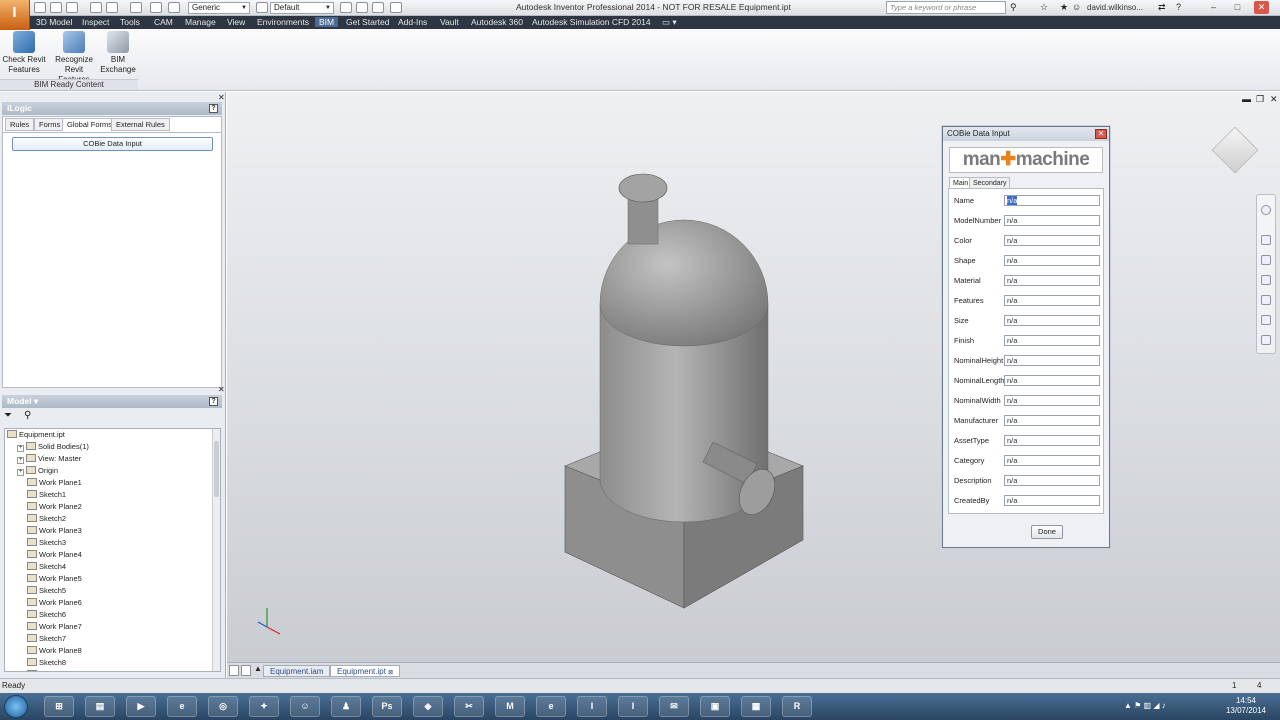 Image resolution: width=1280 pixels, height=720 pixels. I want to click on tab-view: View, so click(236, 22).